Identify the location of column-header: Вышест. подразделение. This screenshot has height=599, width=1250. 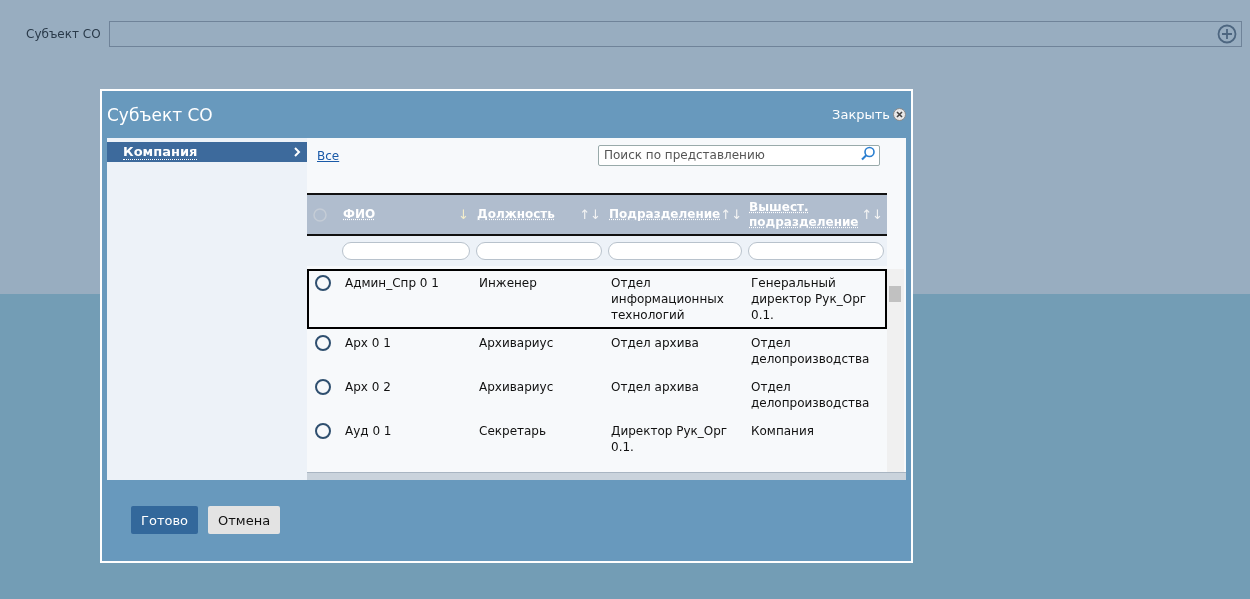
(805, 214).